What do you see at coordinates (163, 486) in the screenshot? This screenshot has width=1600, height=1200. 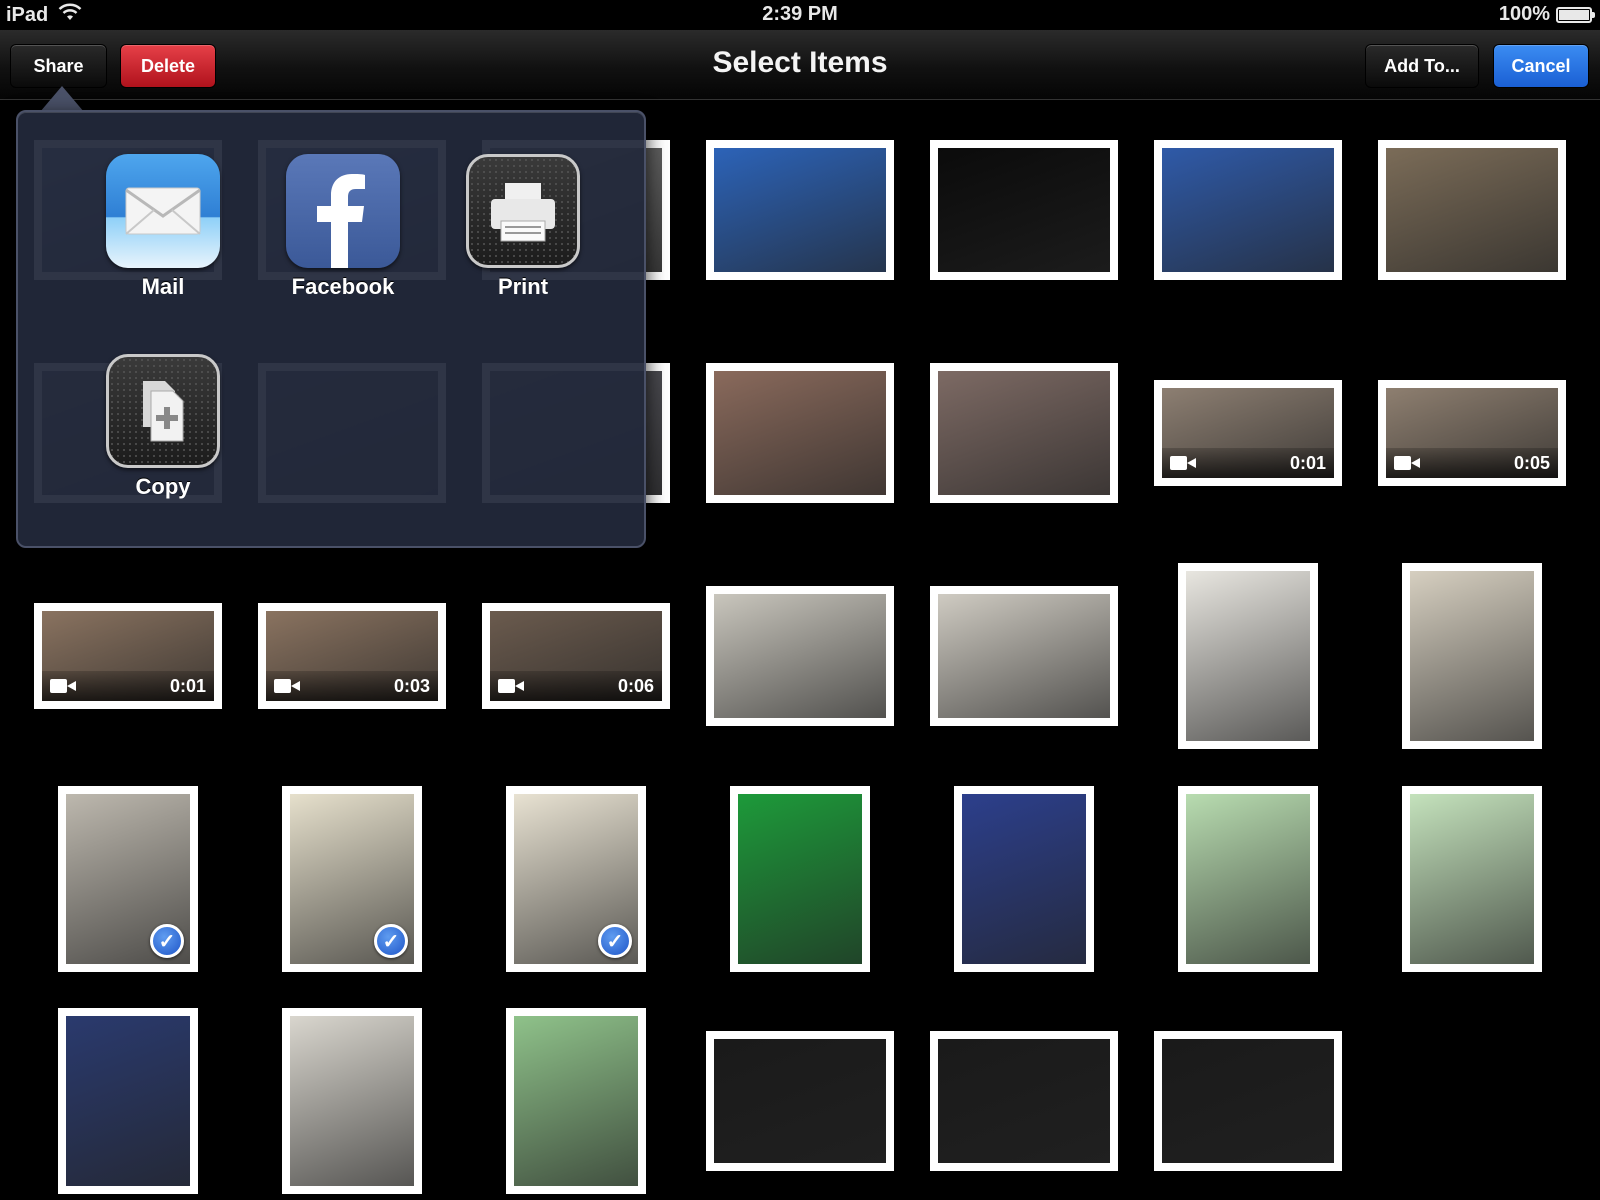 I see `share-copy-label: Copy` at bounding box center [163, 486].